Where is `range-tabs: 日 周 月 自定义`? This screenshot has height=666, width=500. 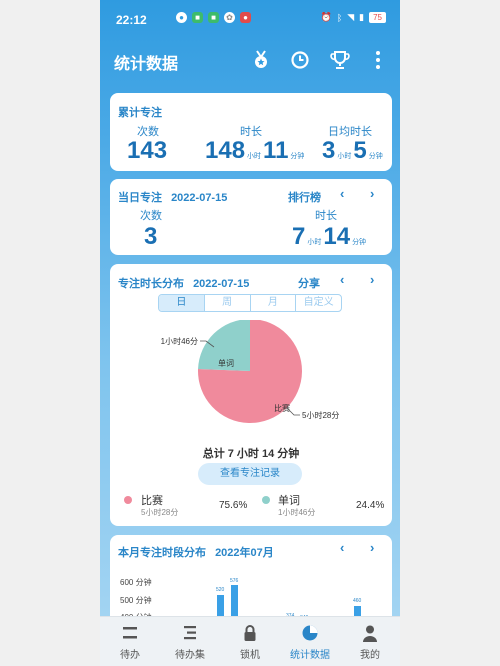
range-tabs: 日 周 月 自定义 is located at coordinates (250, 303).